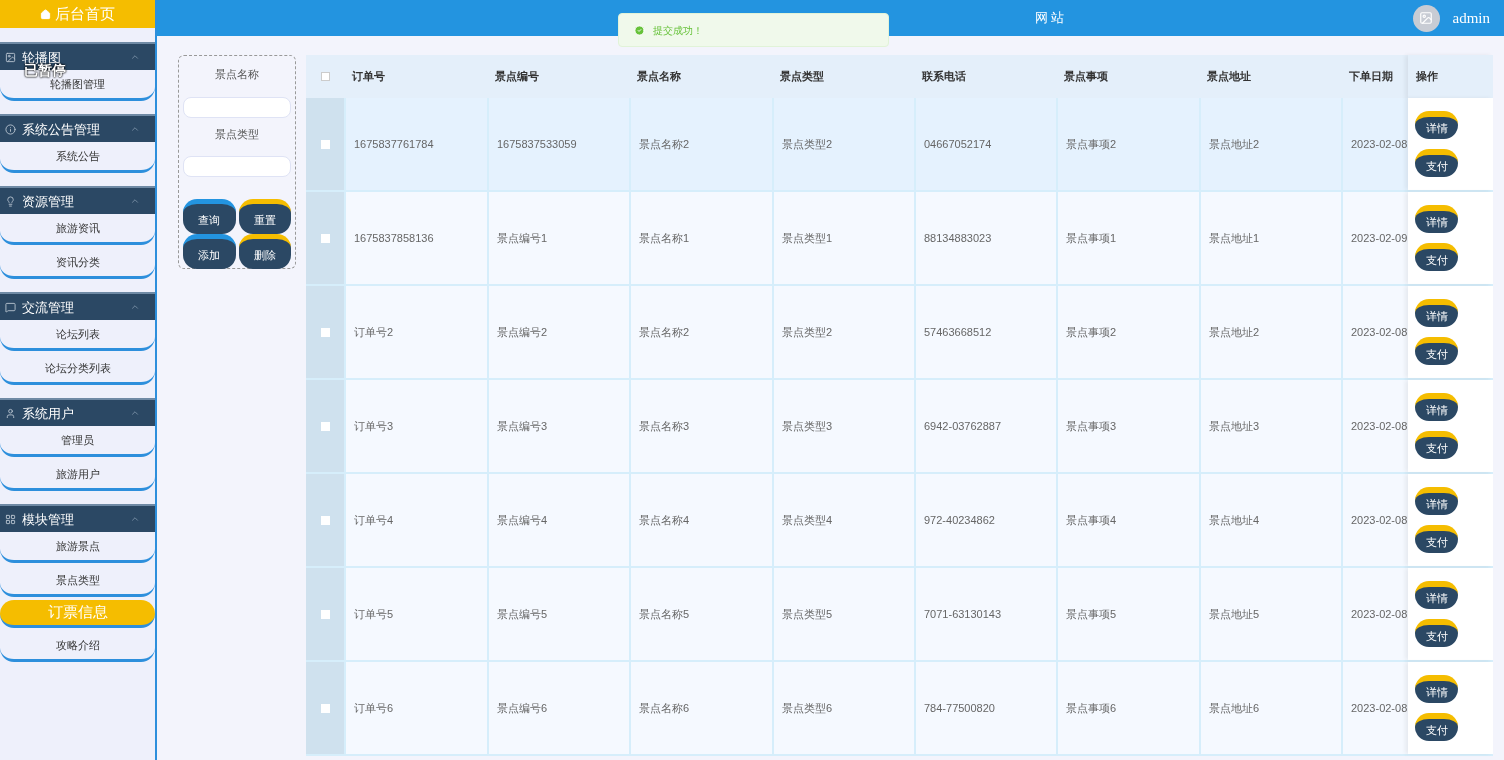 Image resolution: width=1504 pixels, height=760 pixels. I want to click on menu-item: 论坛分类列表, so click(77, 369).